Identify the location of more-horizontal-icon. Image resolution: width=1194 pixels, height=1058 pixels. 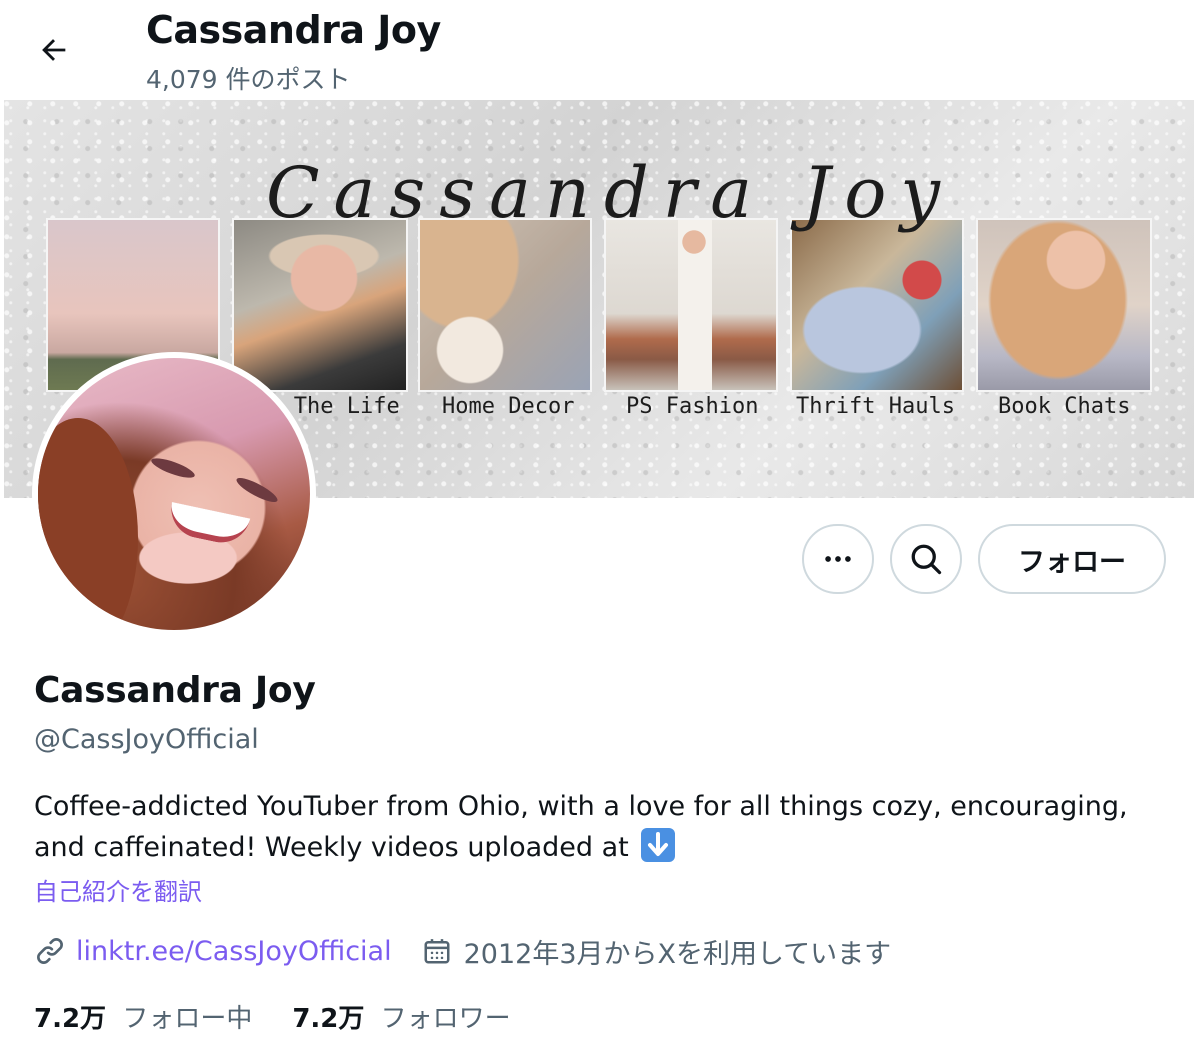
(838, 559).